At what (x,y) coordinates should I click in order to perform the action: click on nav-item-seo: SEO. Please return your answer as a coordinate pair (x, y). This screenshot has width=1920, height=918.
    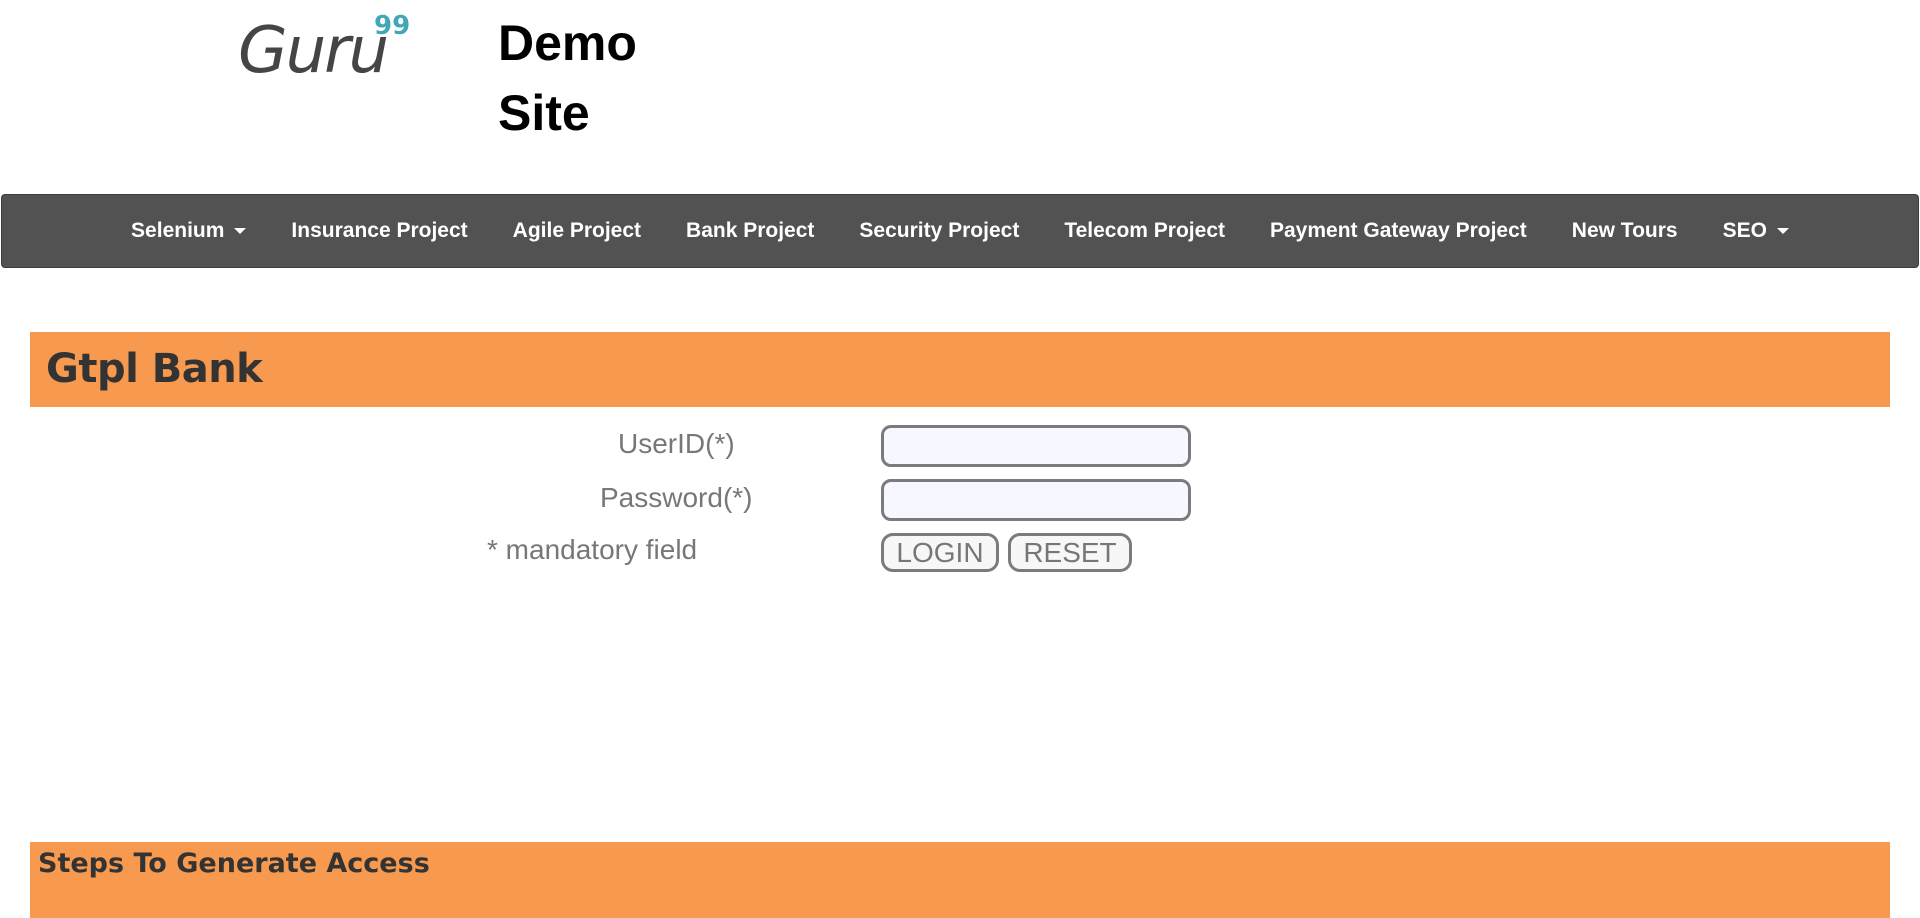
    Looking at the image, I should click on (1755, 231).